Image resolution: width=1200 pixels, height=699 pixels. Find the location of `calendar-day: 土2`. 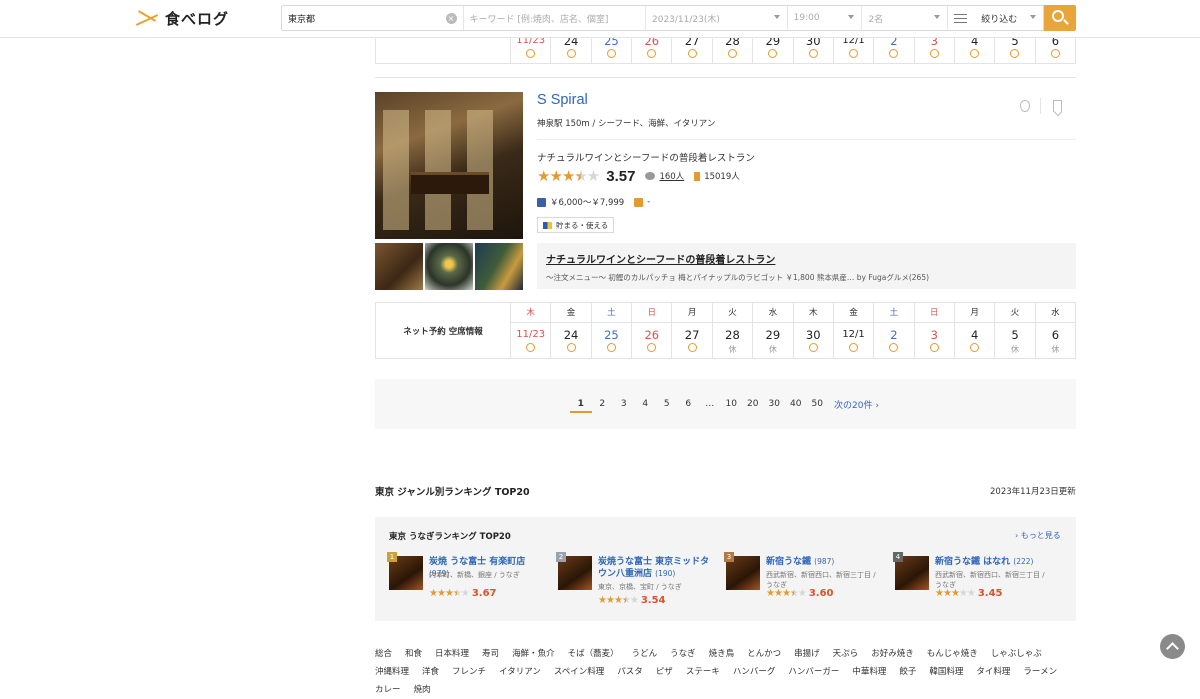

calendar-day: 土2 is located at coordinates (894, 330).